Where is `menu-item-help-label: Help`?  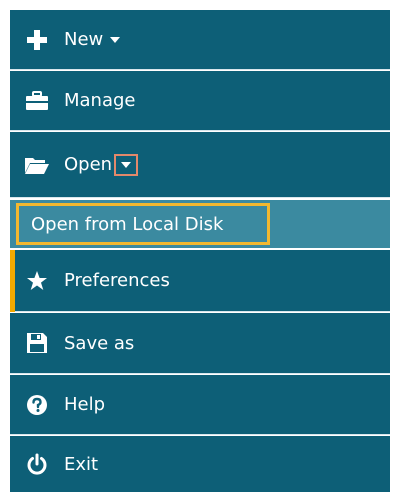
menu-item-help-label: Help is located at coordinates (85, 404).